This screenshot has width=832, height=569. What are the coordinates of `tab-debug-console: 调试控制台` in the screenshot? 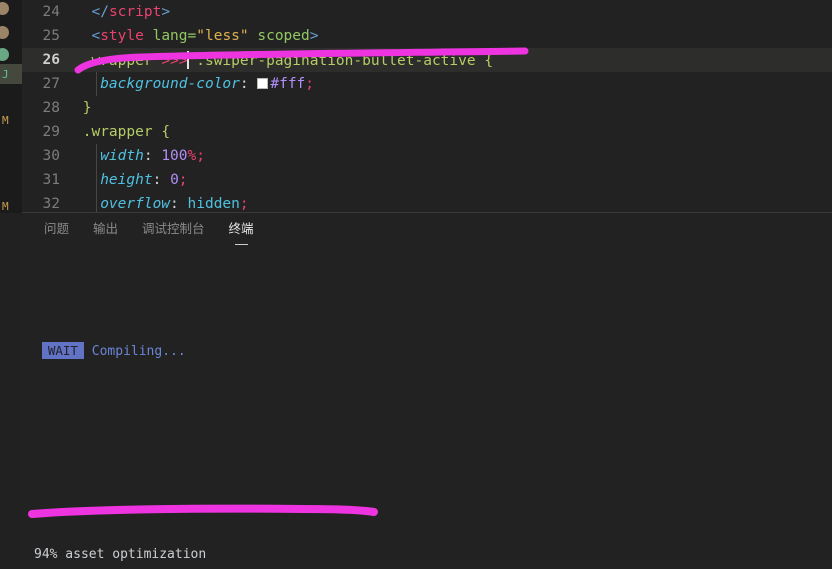 It's located at (173, 229).